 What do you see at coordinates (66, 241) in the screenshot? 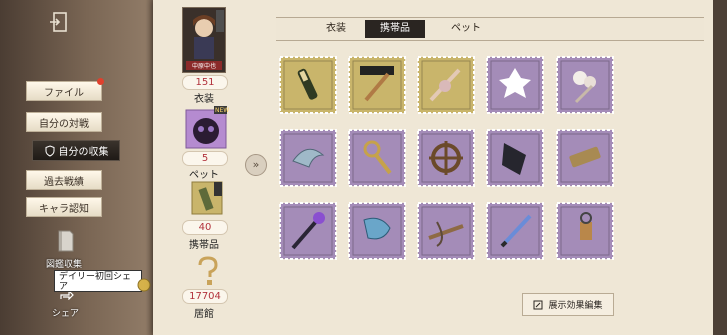
I see `book-icon` at bounding box center [66, 241].